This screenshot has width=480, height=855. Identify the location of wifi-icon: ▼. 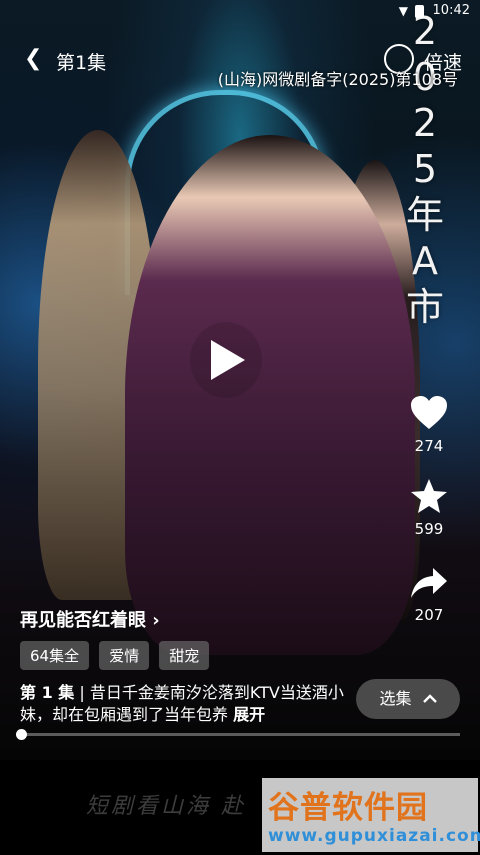
(403, 11).